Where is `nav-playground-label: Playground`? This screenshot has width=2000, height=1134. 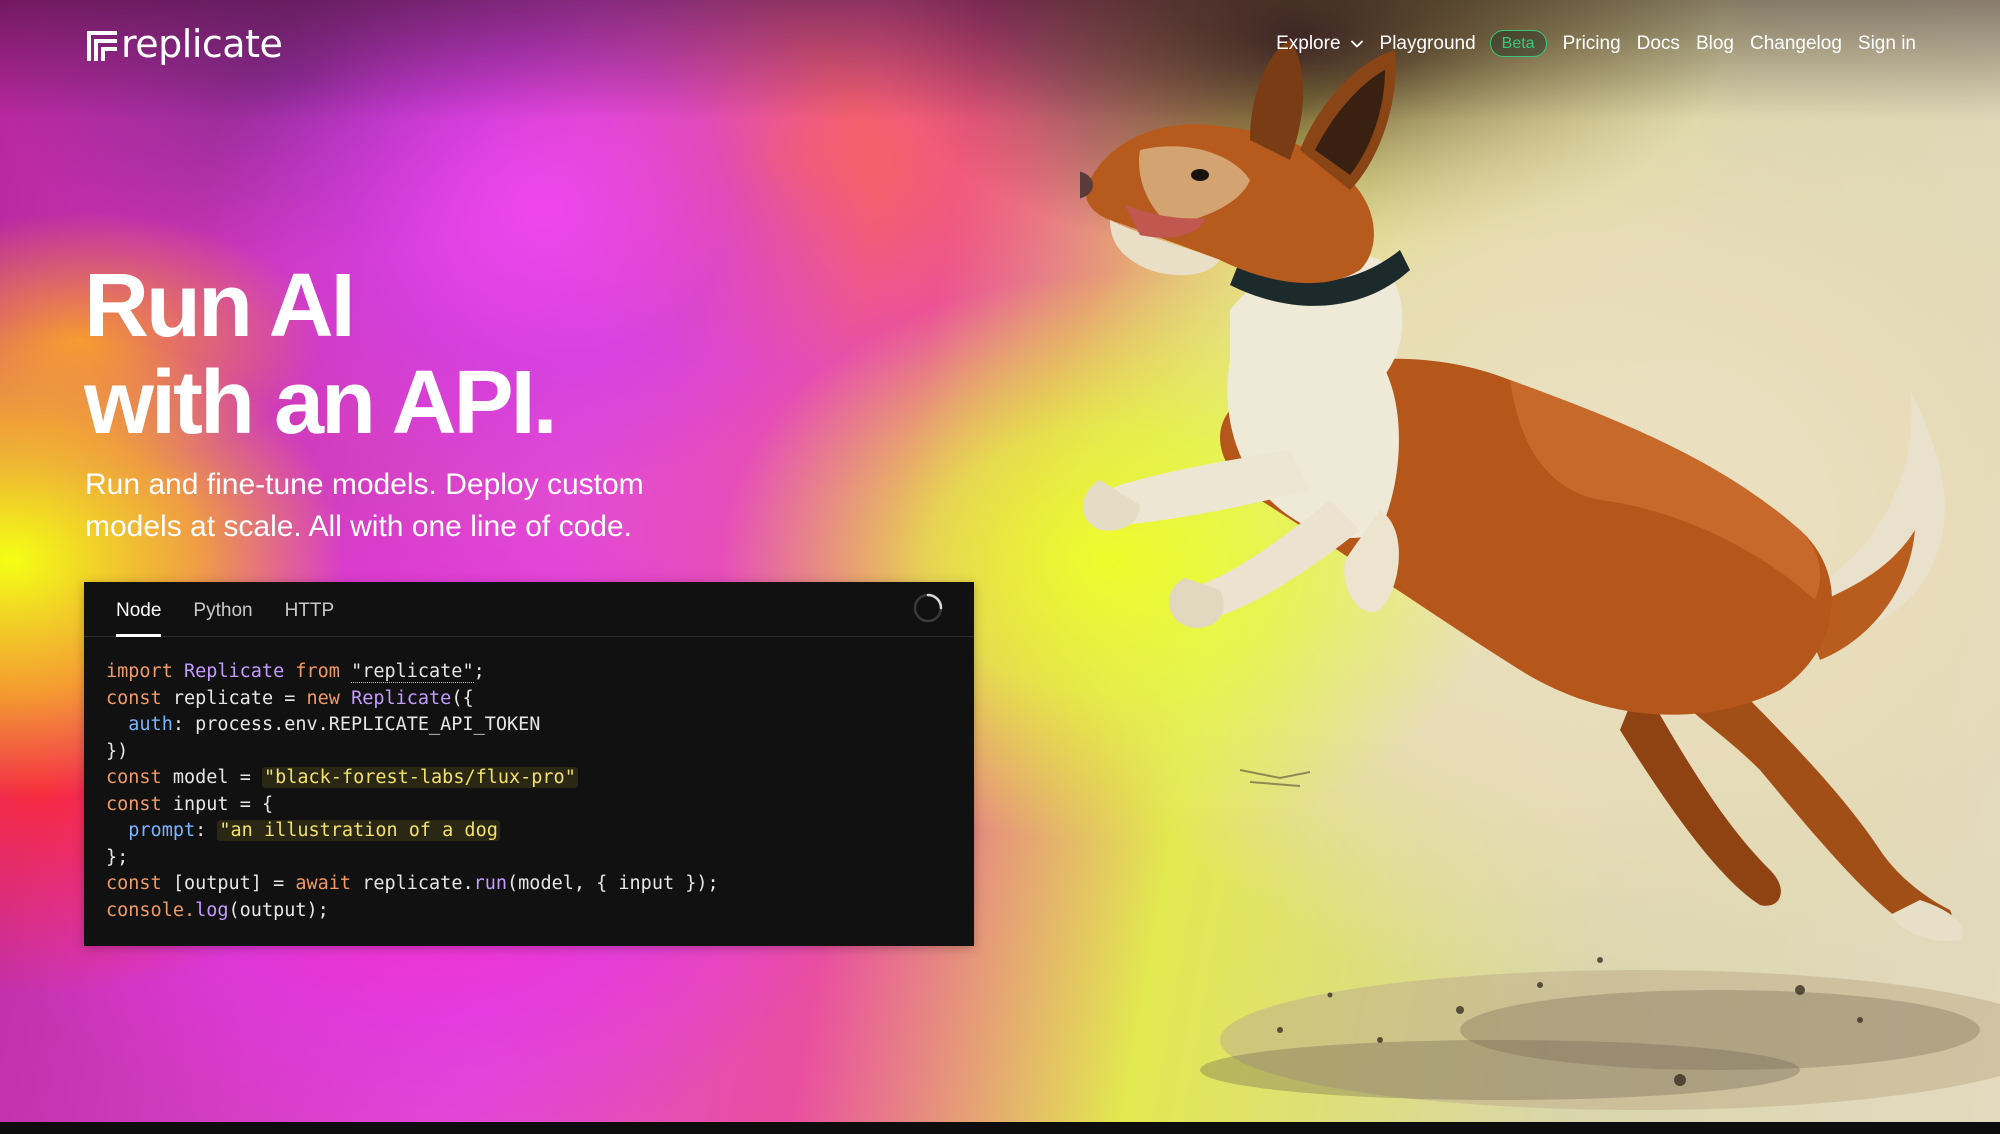
nav-playground-label: Playground is located at coordinates (1427, 43).